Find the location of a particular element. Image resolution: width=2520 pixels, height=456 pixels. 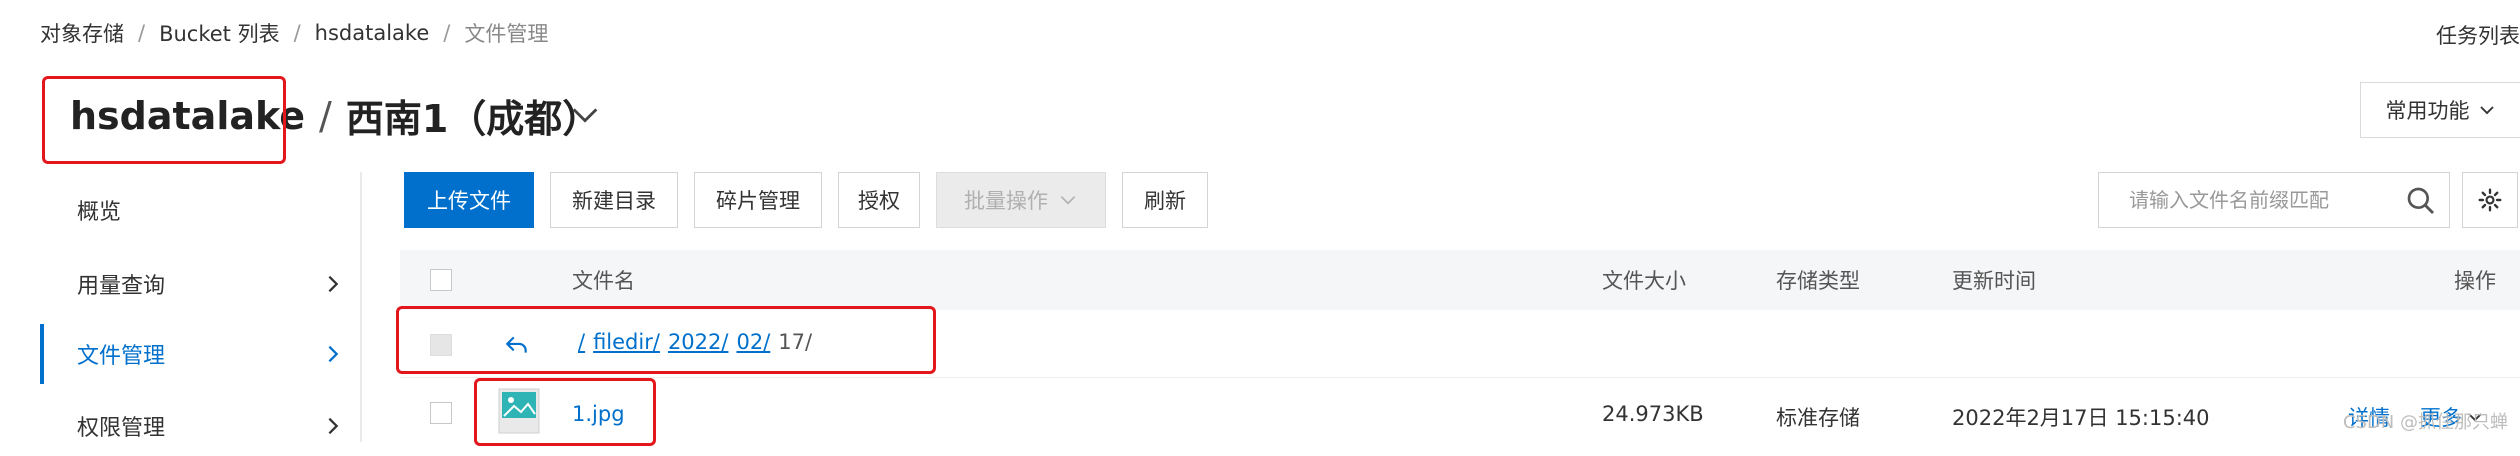

search-box is located at coordinates (2274, 200).